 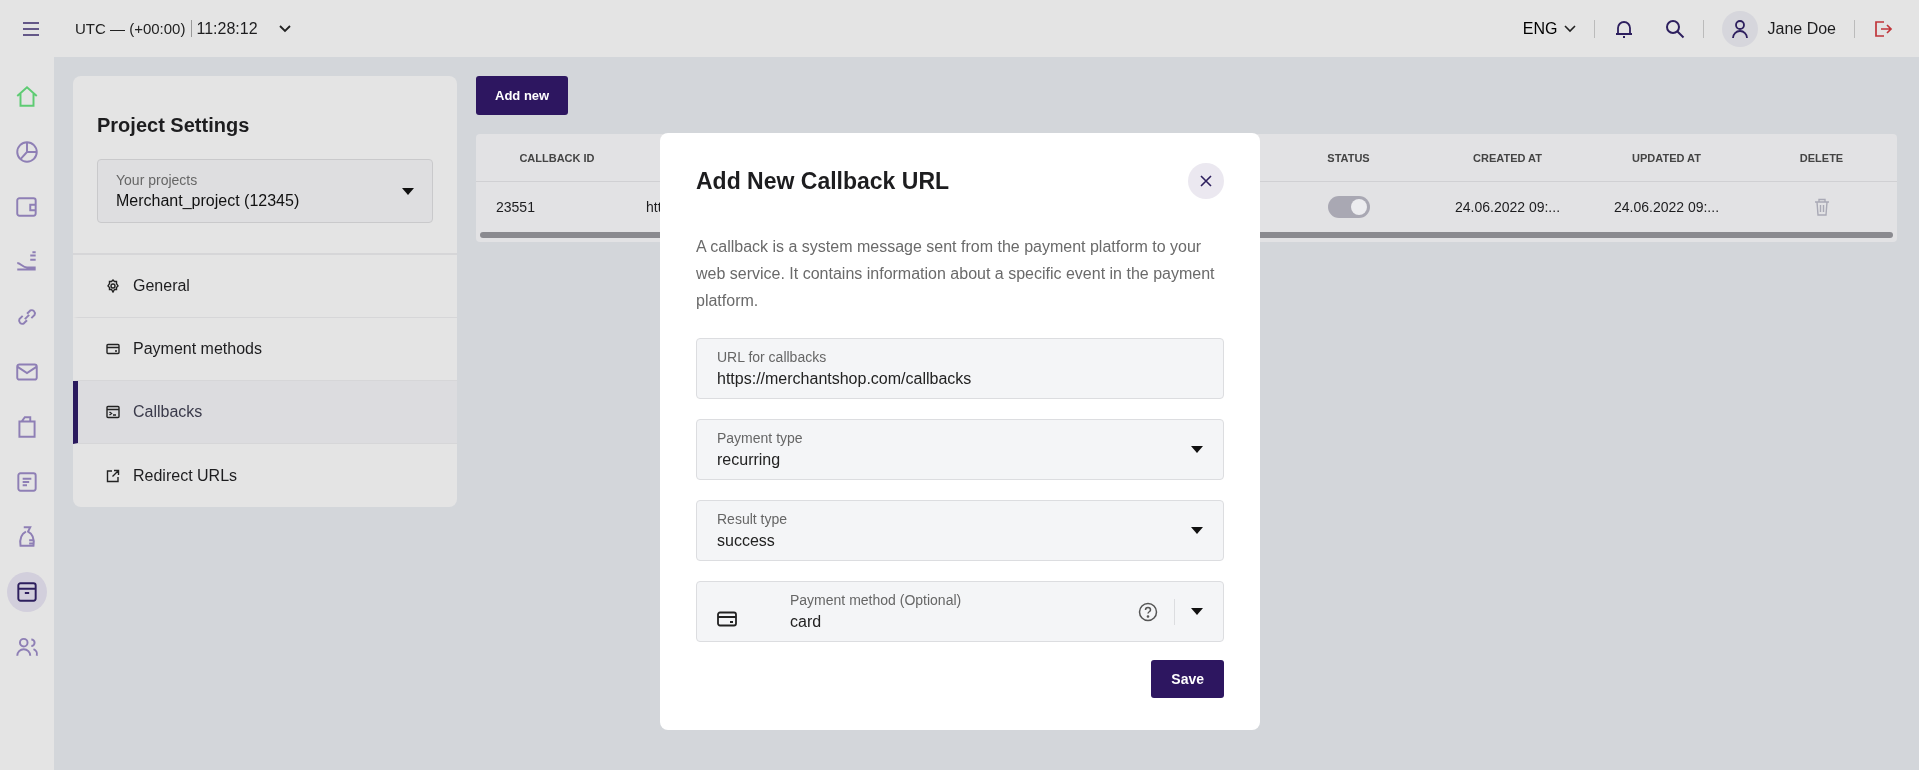 What do you see at coordinates (113, 412) in the screenshot?
I see `terminal-window-icon` at bounding box center [113, 412].